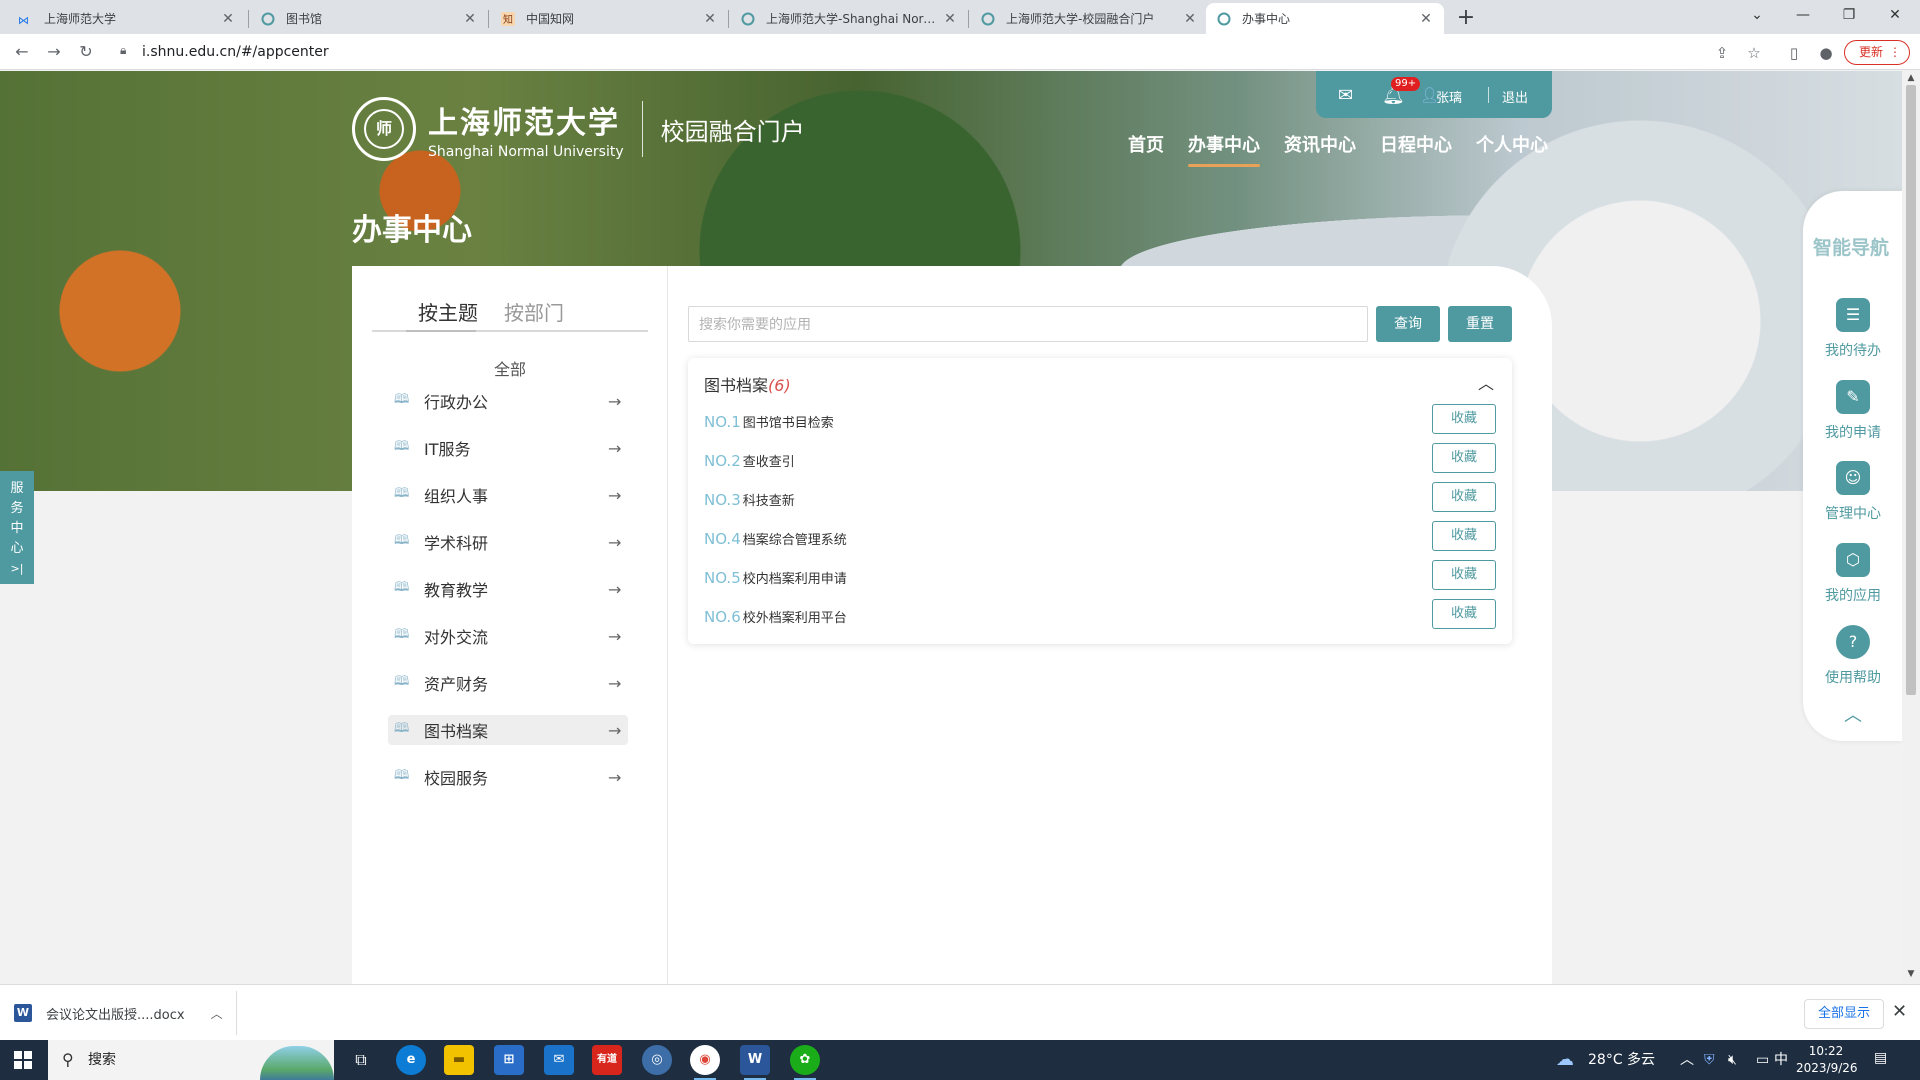 The width and height of the screenshot is (1920, 1080). I want to click on app-name: 图书馆书目检索, so click(788, 423).